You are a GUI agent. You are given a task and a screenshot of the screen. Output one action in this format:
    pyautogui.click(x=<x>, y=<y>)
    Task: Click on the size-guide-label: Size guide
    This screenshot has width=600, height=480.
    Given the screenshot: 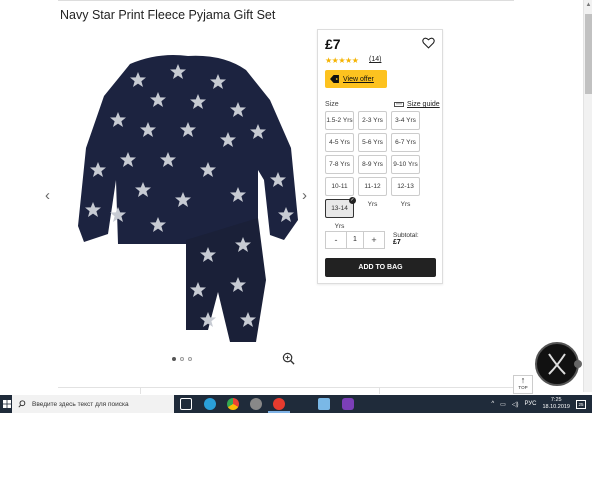 What is the action you would take?
    pyautogui.click(x=423, y=104)
    